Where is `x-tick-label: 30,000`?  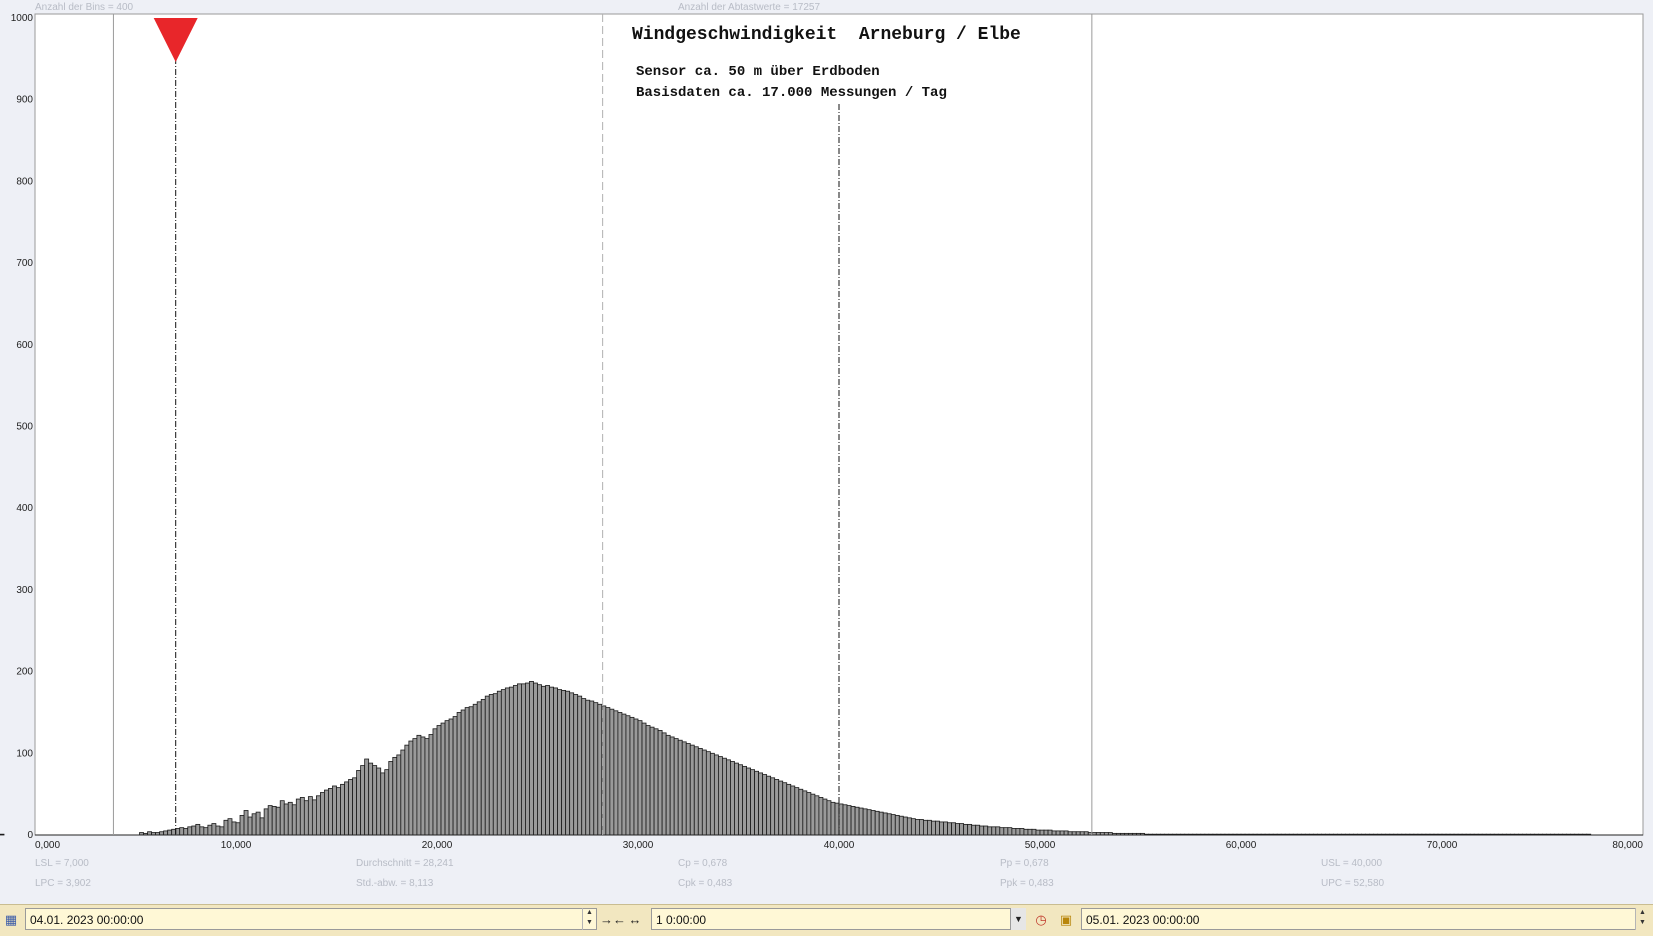 x-tick-label: 30,000 is located at coordinates (638, 845).